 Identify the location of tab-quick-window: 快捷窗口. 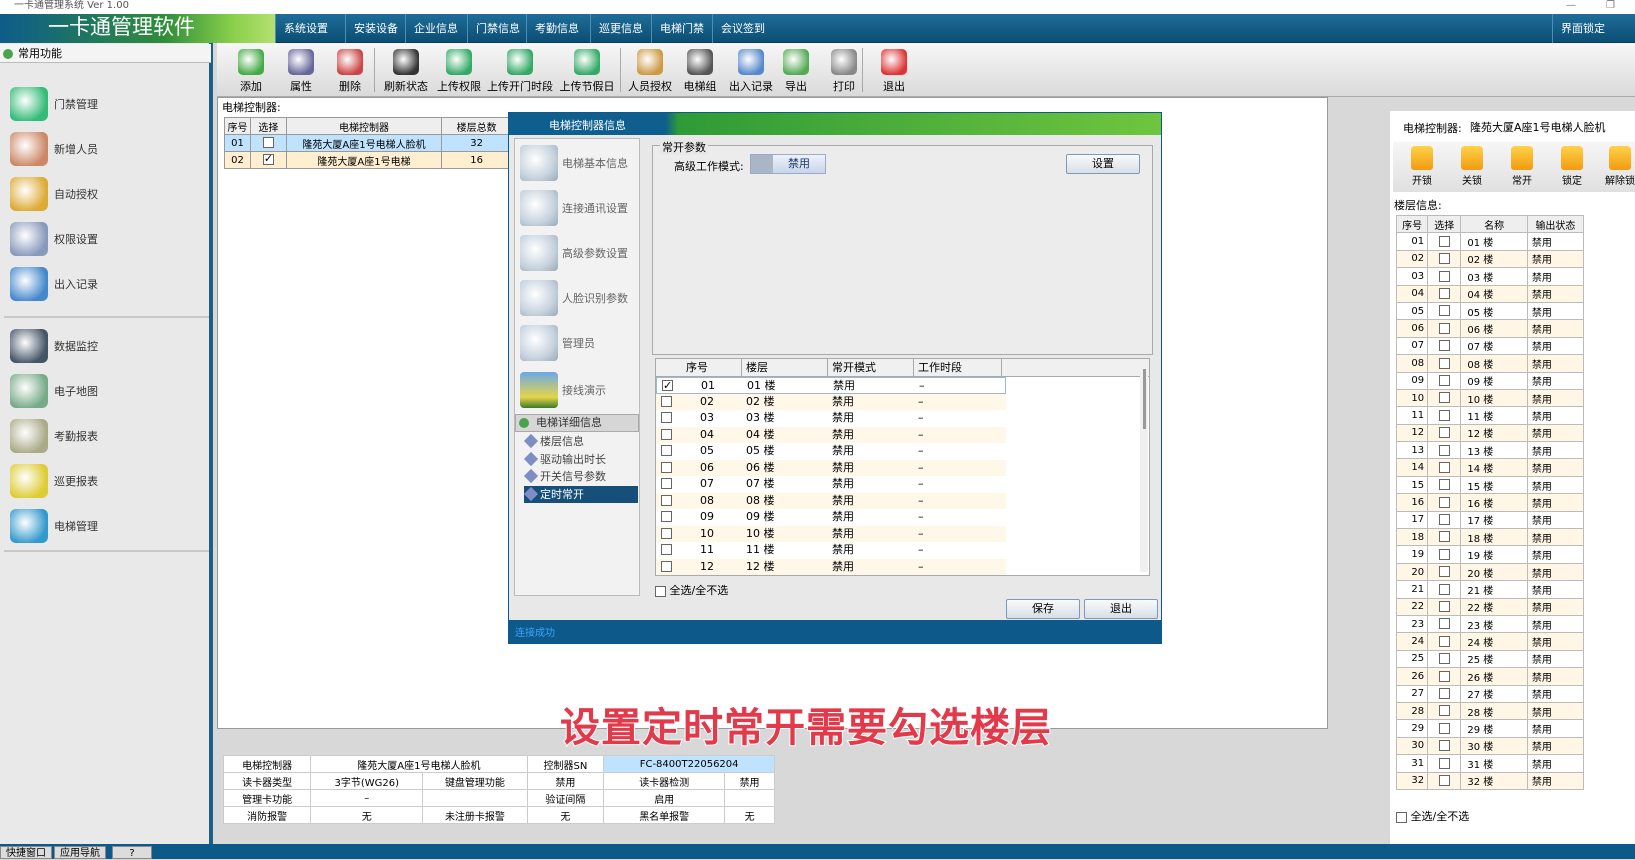
(26, 852).